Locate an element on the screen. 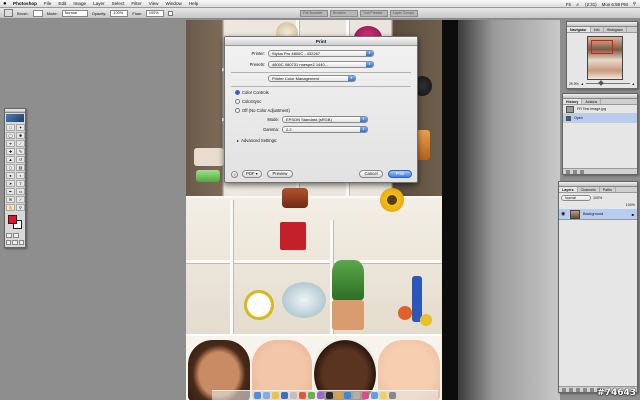 Image resolution: width=640 pixels, height=400 pixels. menu-filter: Filter is located at coordinates (136, 3).